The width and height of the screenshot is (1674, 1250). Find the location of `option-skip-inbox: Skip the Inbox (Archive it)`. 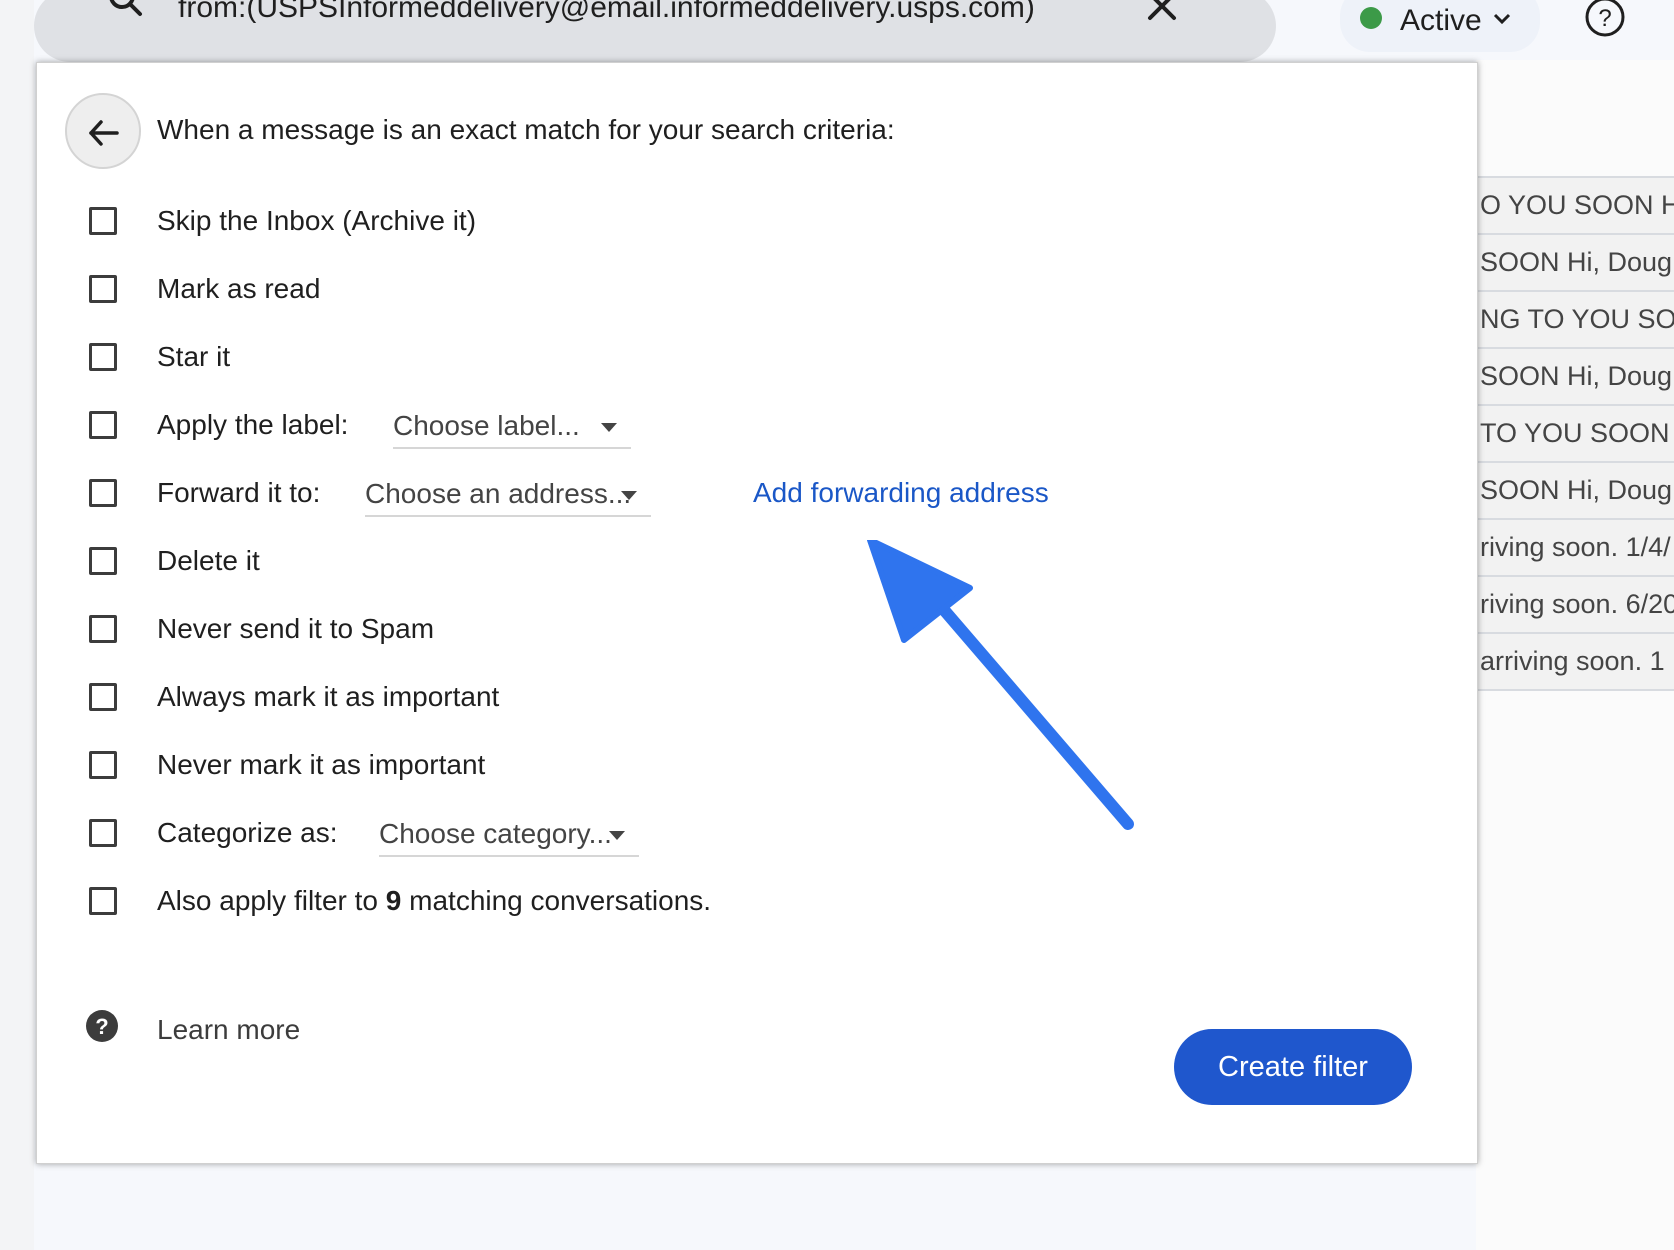

option-skip-inbox: Skip the Inbox (Archive it) is located at coordinates (739, 221).